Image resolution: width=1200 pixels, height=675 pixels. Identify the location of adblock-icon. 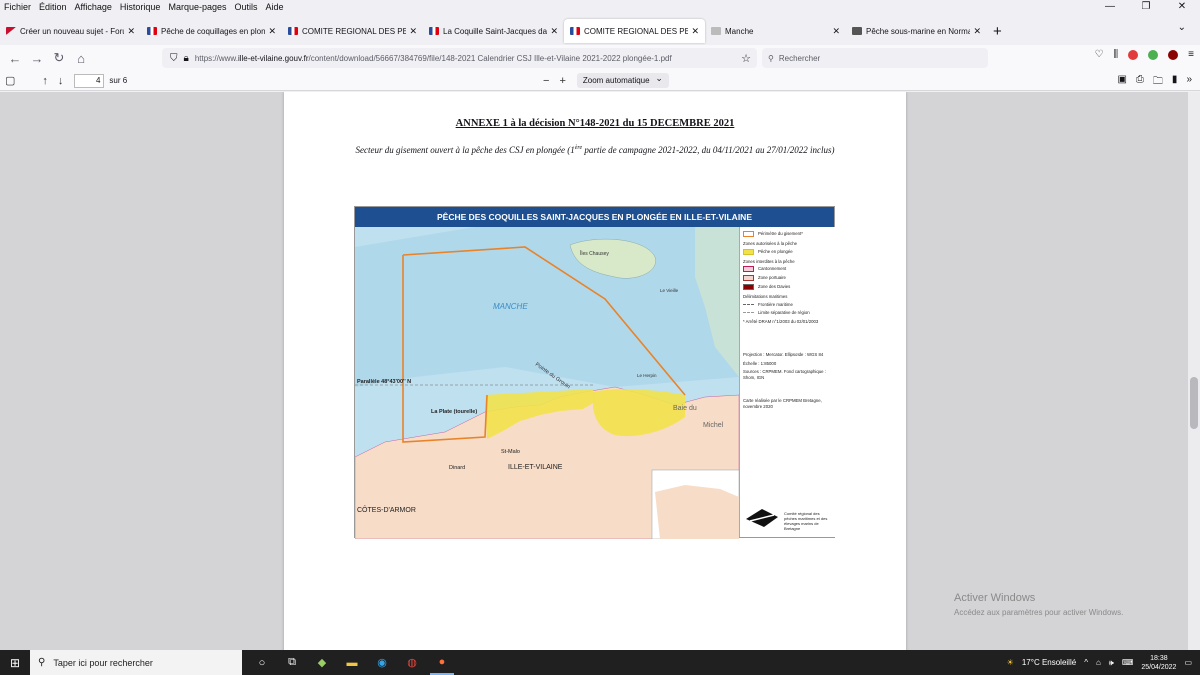
(1133, 54).